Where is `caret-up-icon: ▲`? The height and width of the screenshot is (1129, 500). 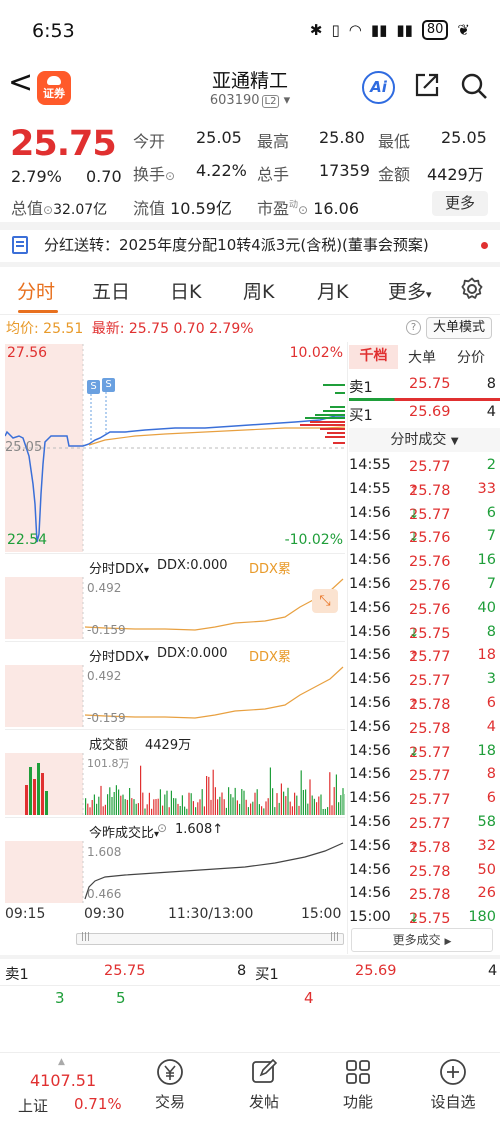 caret-up-icon: ▲ is located at coordinates (61, 1062).